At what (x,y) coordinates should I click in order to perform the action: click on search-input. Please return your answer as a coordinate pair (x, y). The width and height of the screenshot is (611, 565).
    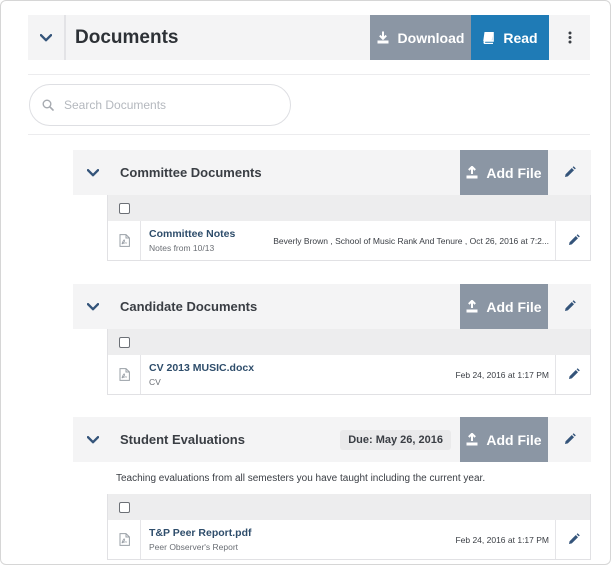
    Looking at the image, I should click on (164, 105).